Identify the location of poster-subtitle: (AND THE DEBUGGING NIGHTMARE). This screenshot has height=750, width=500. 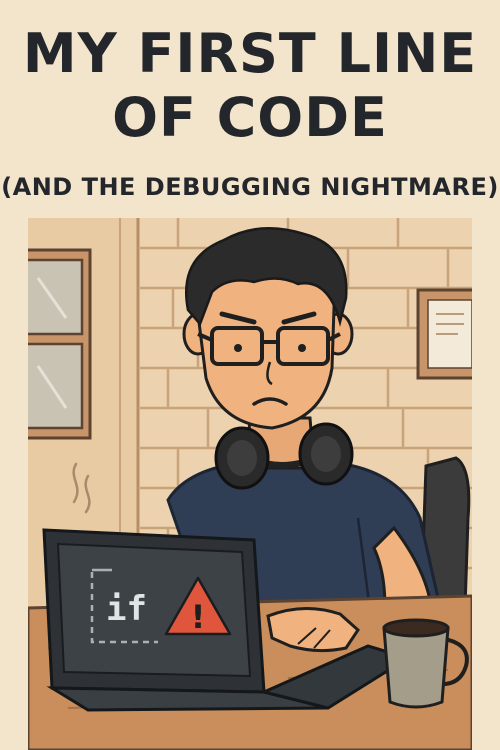
(250, 187).